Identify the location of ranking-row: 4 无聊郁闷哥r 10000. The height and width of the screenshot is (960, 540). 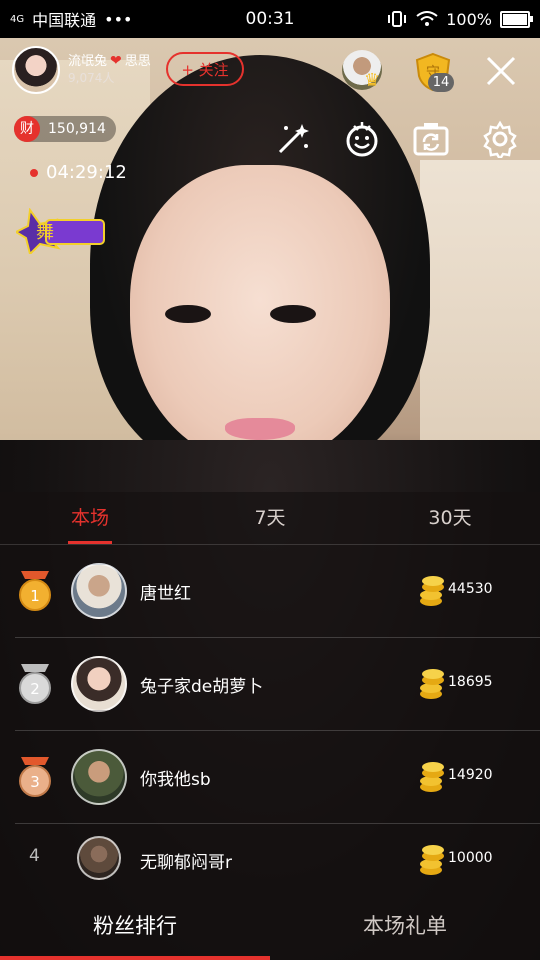
(277, 858).